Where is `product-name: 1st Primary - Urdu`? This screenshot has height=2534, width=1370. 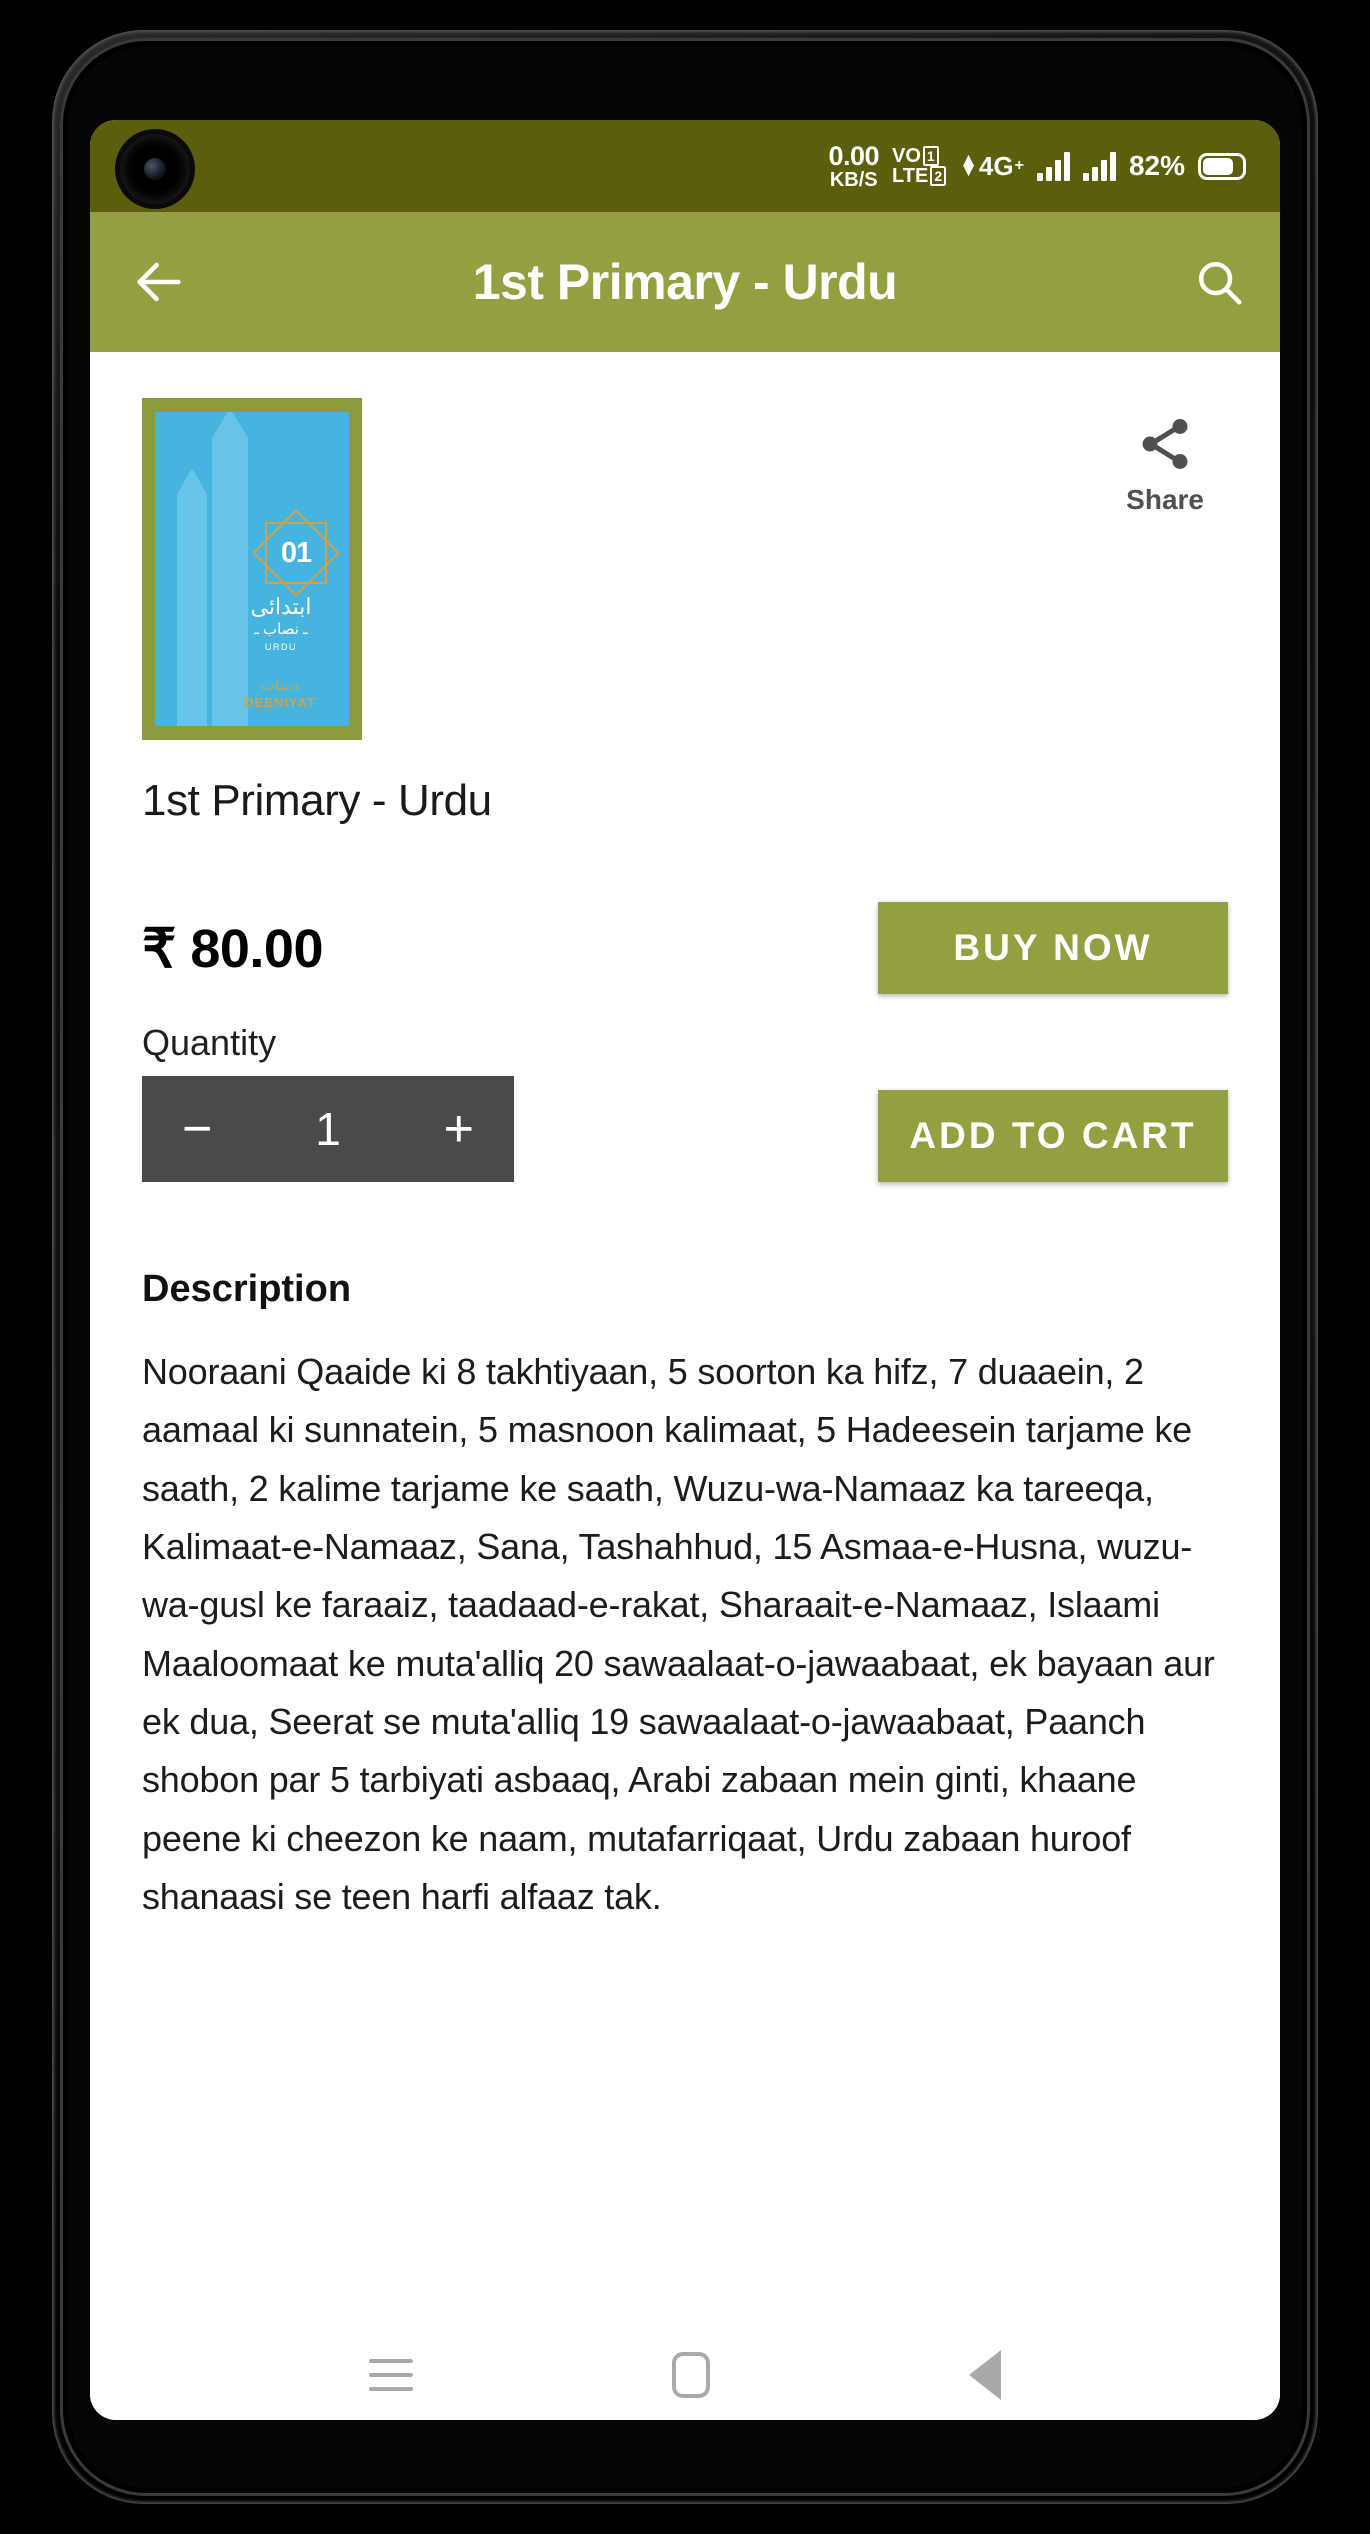 product-name: 1st Primary - Urdu is located at coordinates (317, 800).